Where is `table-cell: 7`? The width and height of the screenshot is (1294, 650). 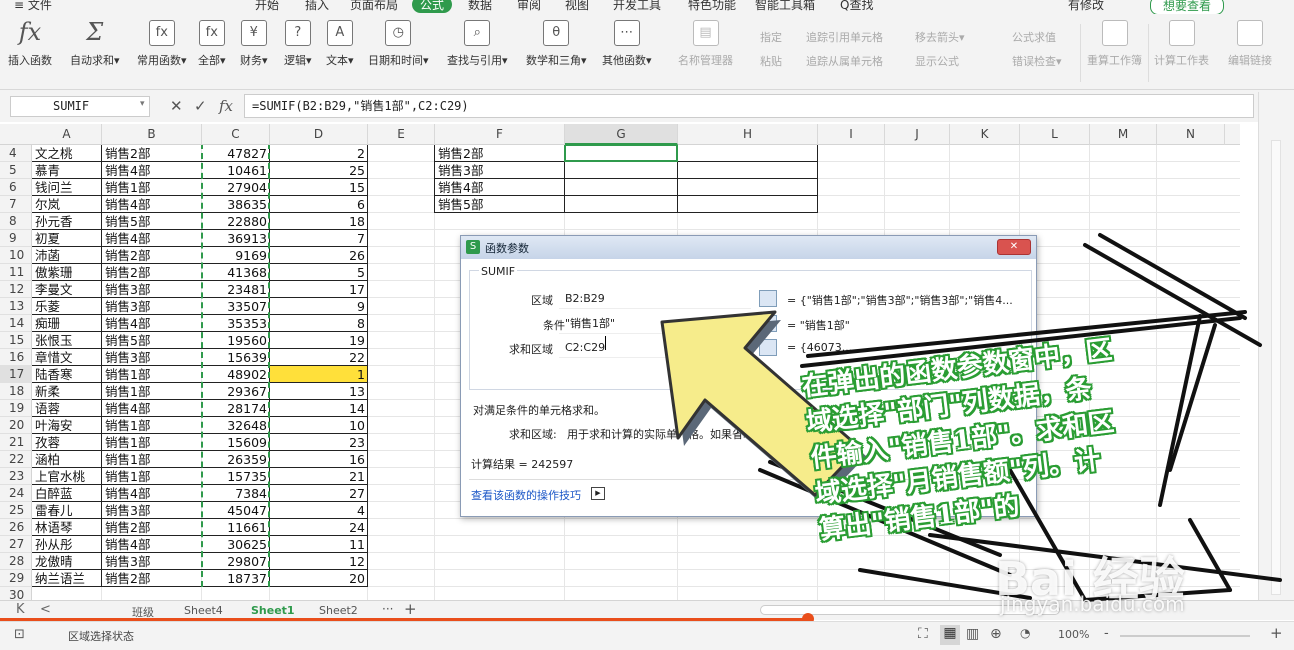 table-cell: 7 is located at coordinates (319, 238).